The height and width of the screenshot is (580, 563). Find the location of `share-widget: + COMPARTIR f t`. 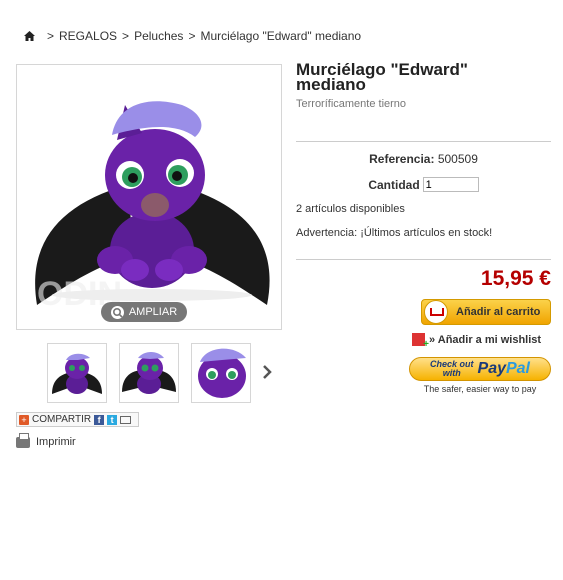

share-widget: + COMPARTIR f t is located at coordinates (77, 419).